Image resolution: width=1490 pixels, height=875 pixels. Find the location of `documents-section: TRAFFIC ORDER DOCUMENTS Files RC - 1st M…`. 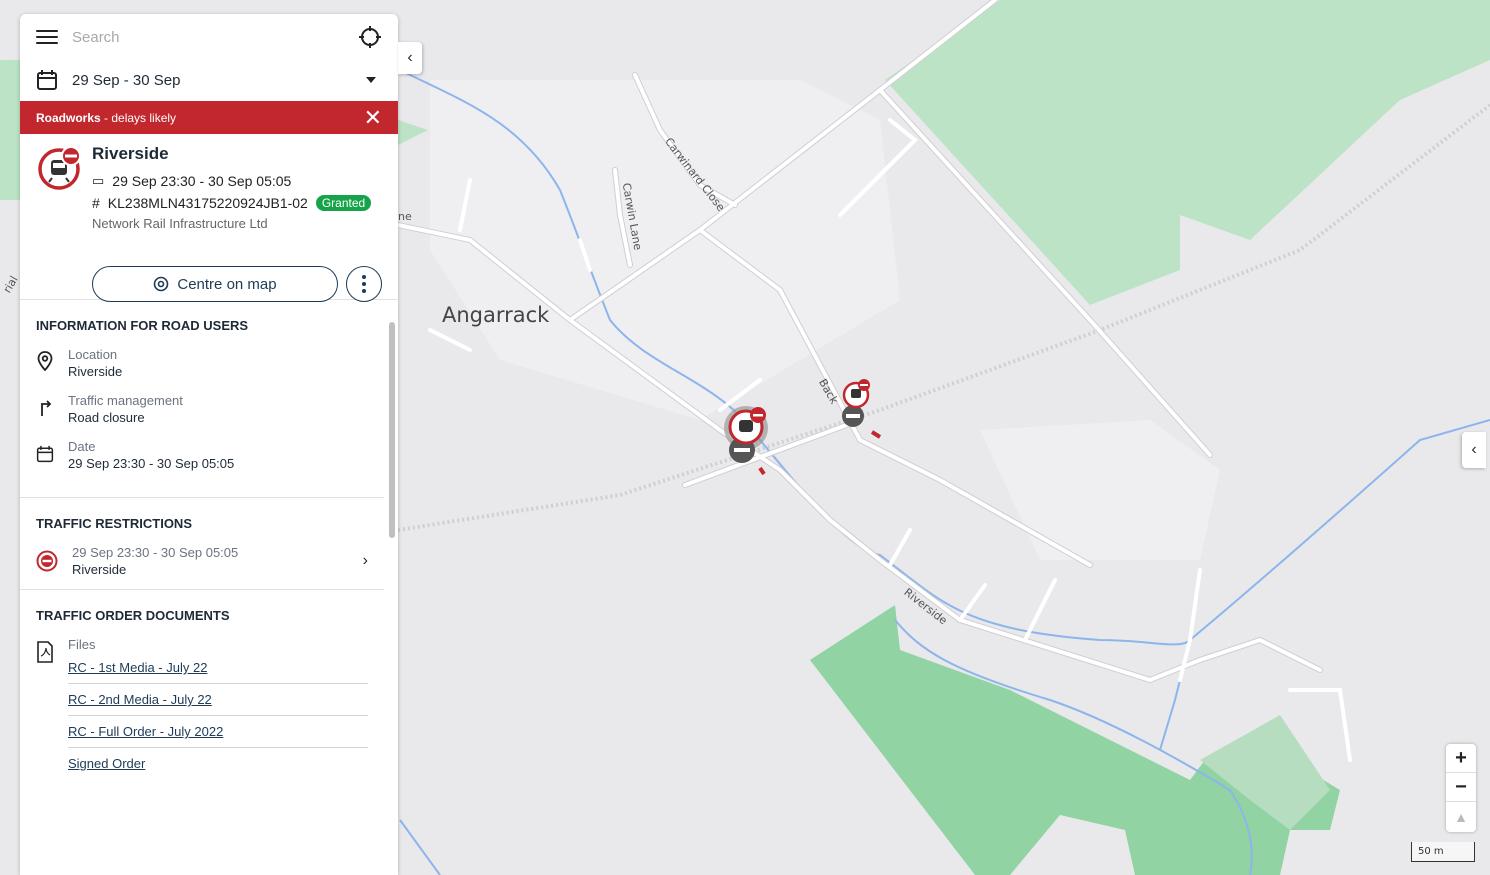

documents-section: TRAFFIC ORDER DOCUMENTS Files RC - 1st M… is located at coordinates (202, 697).